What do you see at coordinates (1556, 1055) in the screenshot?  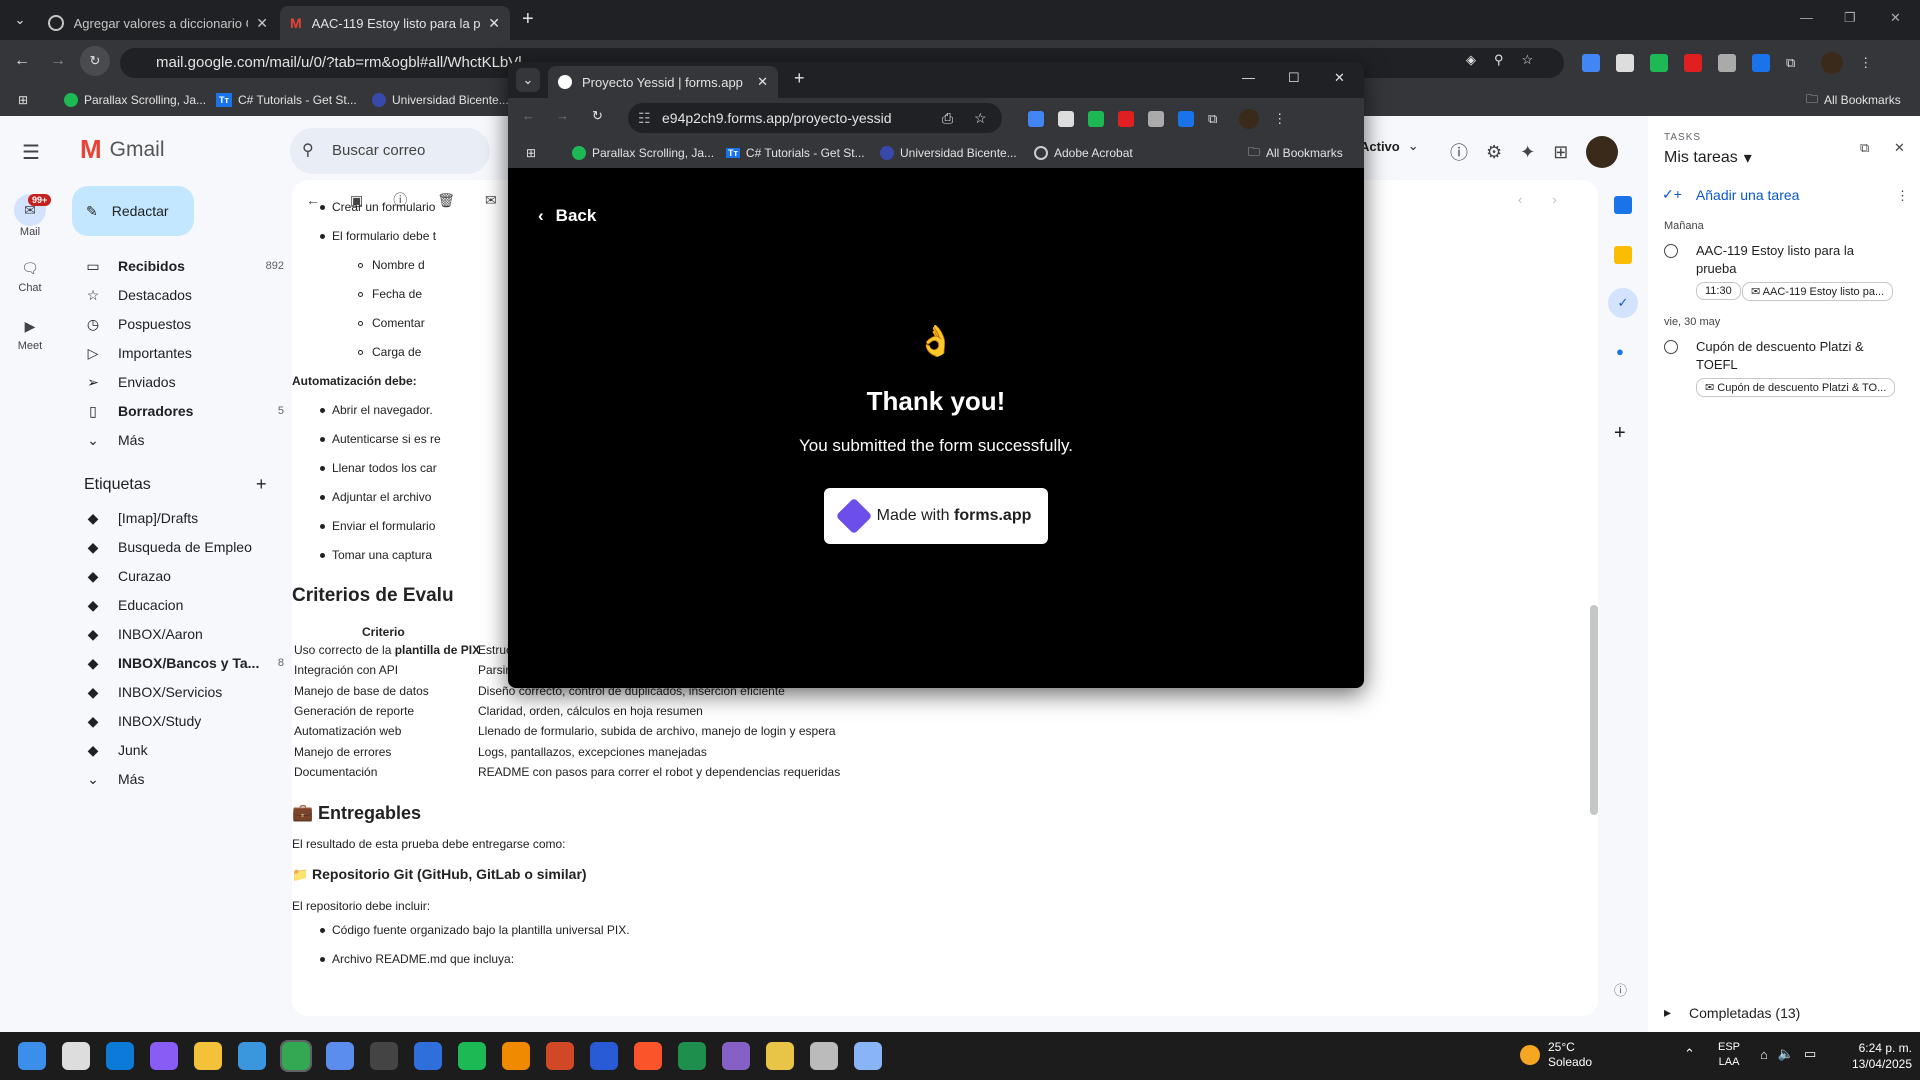 I see `weather-widget: 25°C Soleado` at bounding box center [1556, 1055].